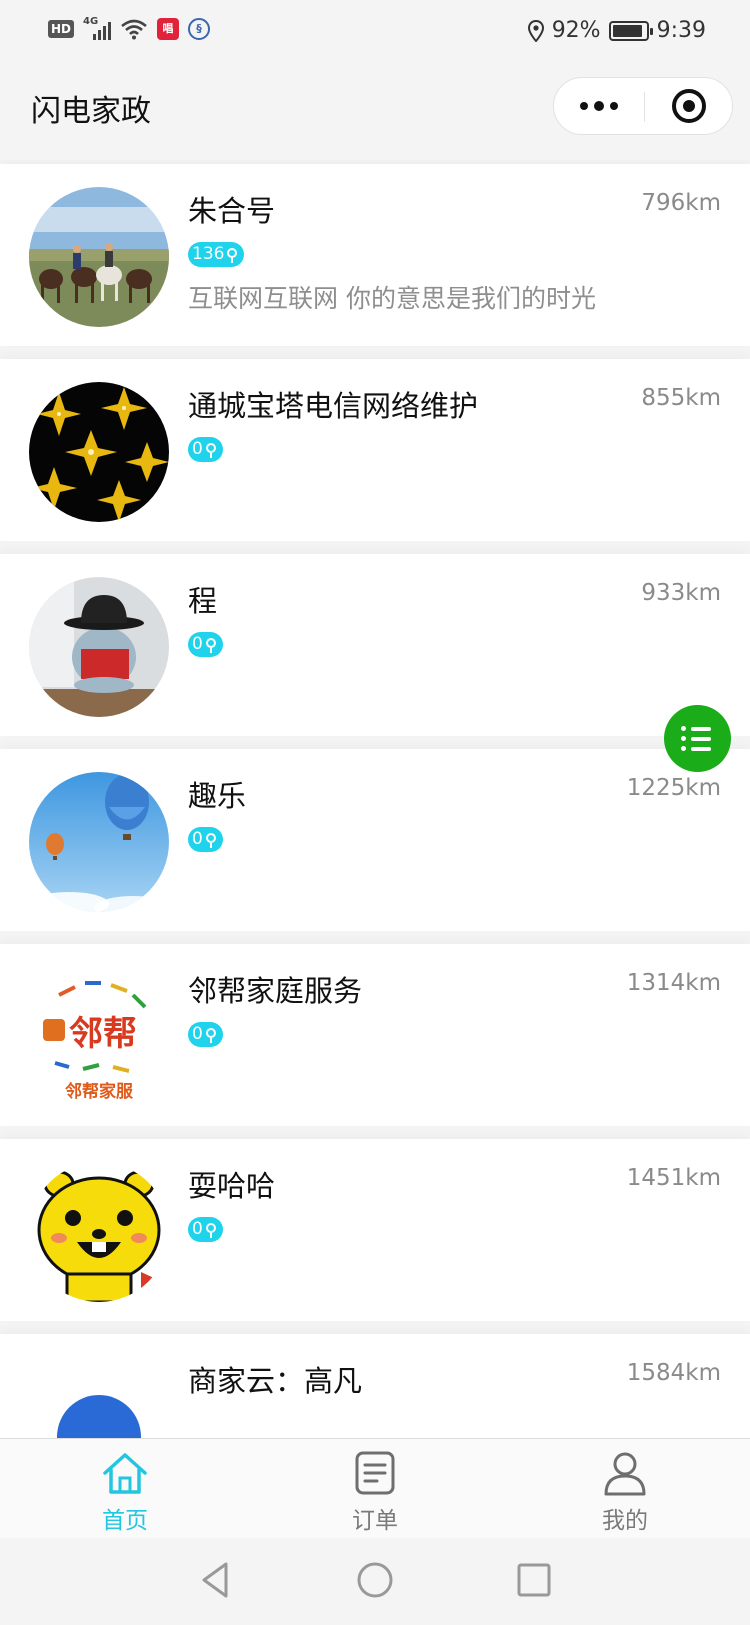 This screenshot has width=750, height=1625. I want to click on wifi-icon, so click(134, 29).